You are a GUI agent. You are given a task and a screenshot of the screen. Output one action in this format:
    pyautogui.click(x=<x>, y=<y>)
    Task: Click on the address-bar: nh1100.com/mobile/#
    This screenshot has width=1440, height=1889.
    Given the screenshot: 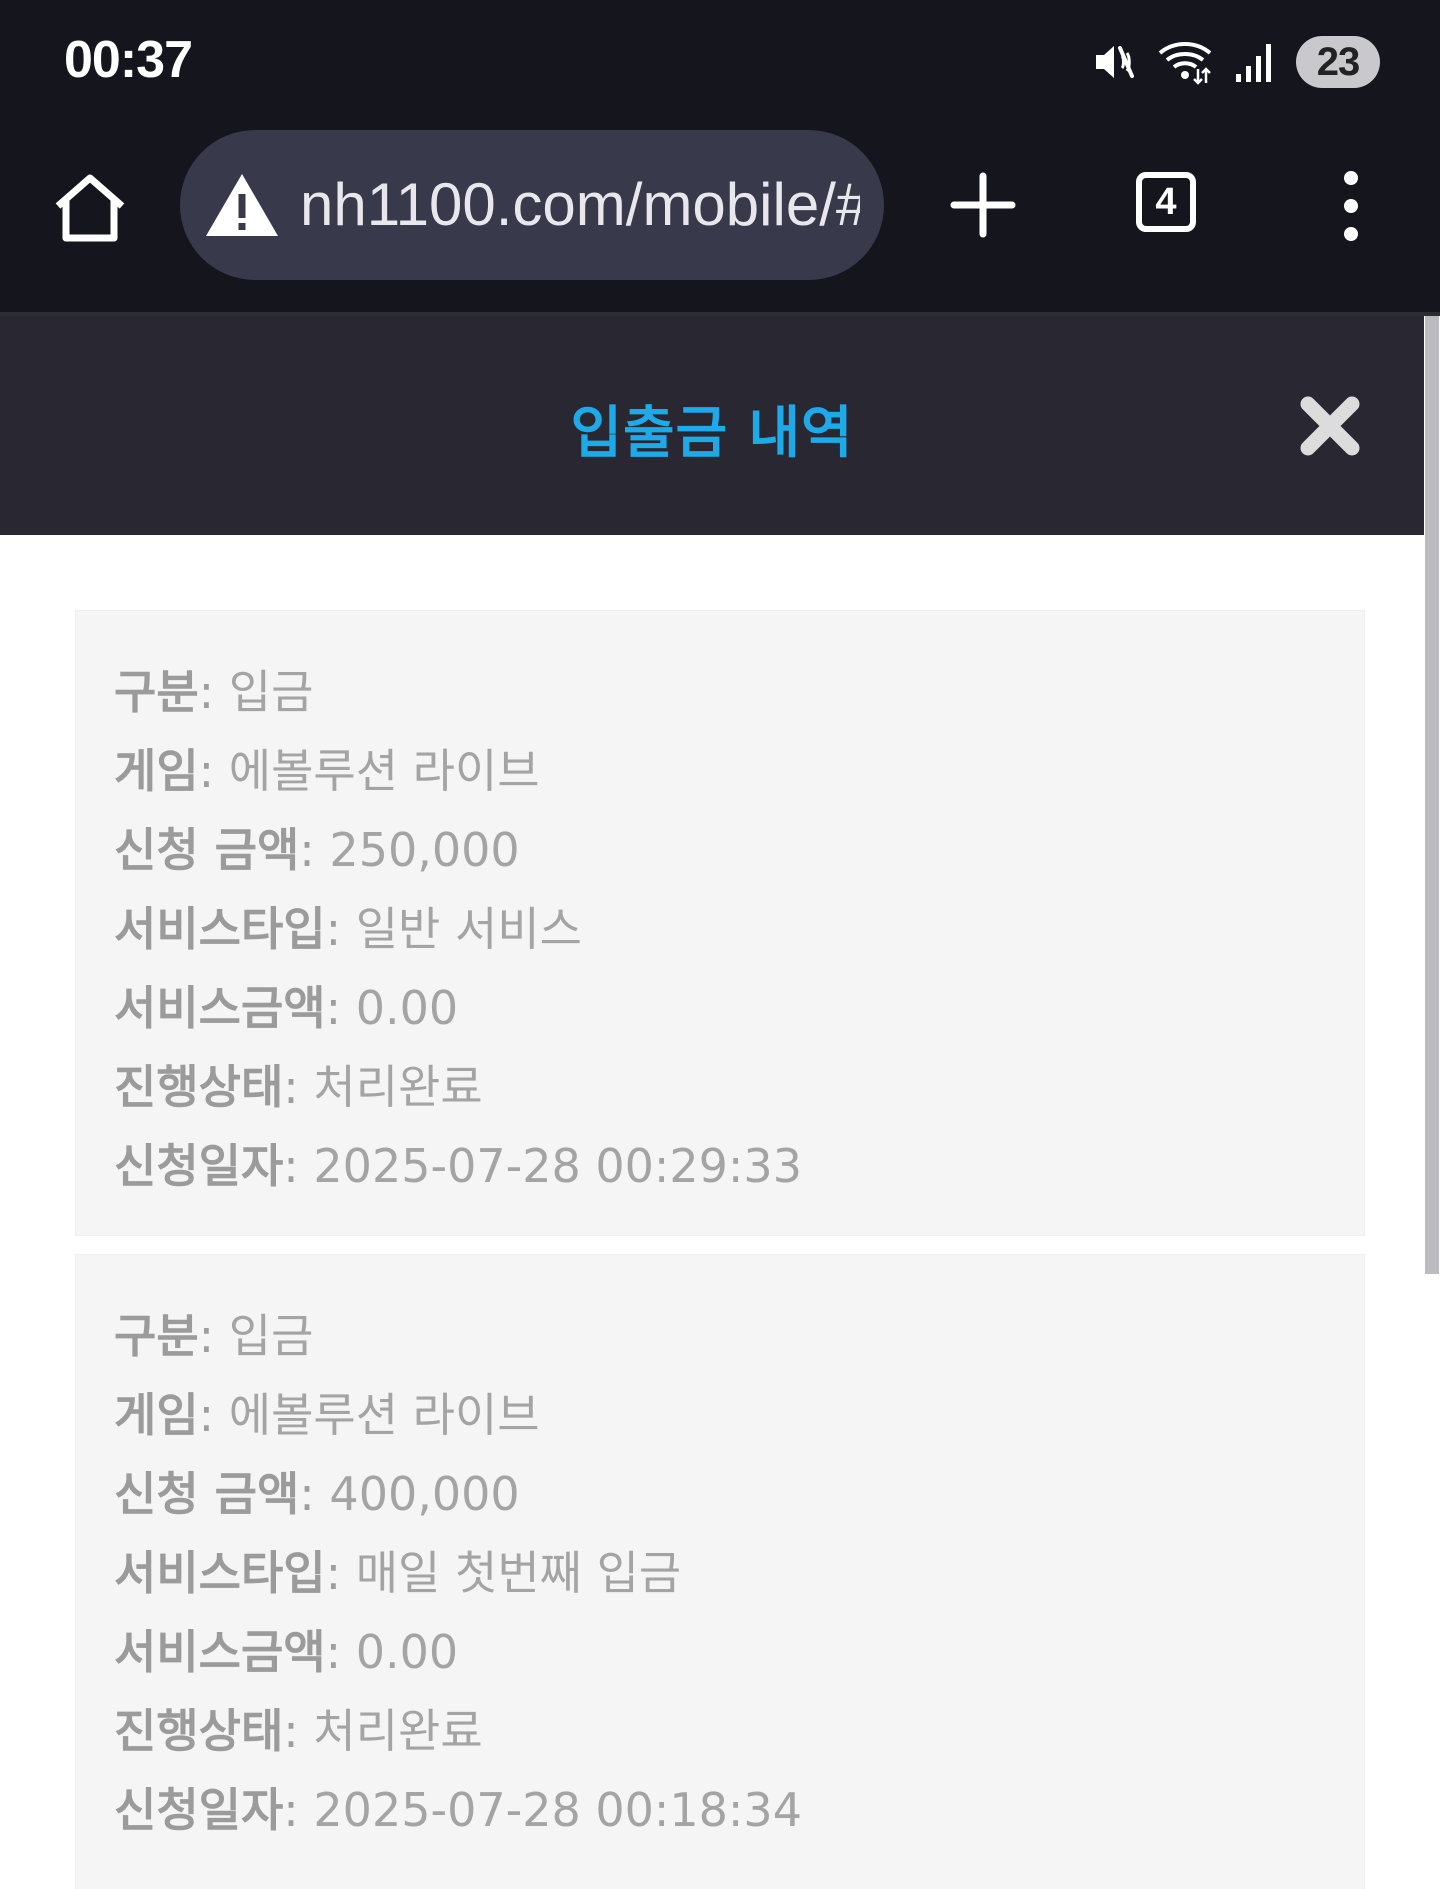 What is the action you would take?
    pyautogui.click(x=532, y=205)
    